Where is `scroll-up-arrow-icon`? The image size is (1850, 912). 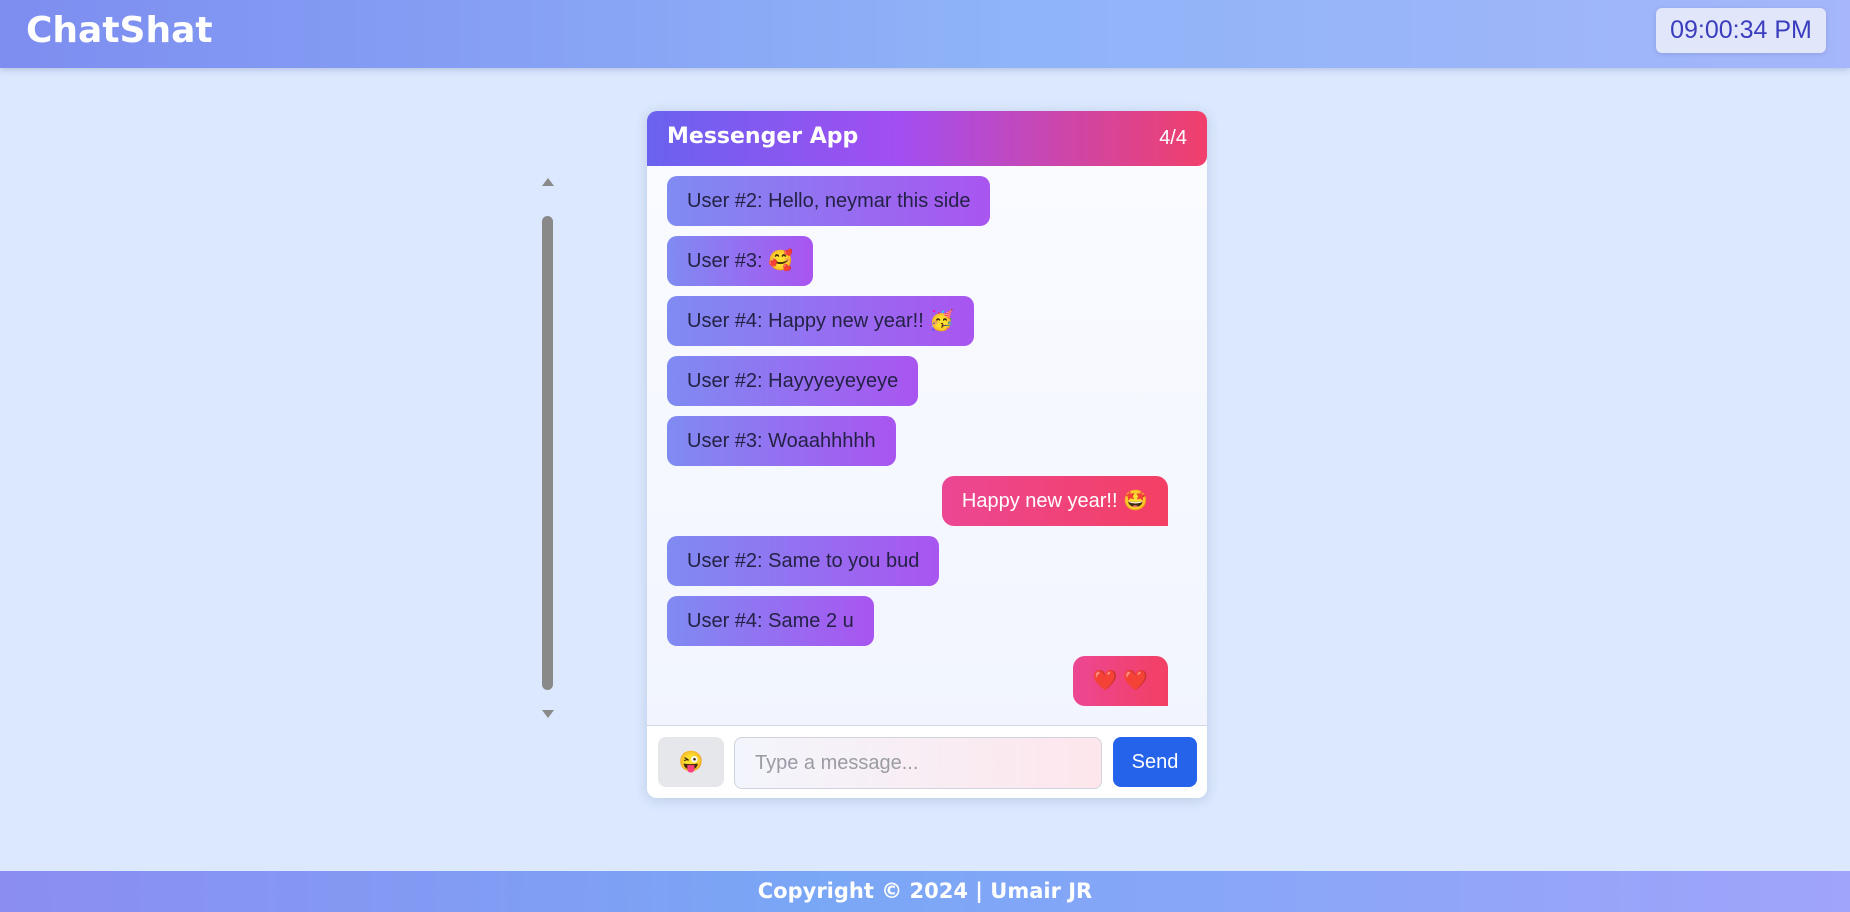 scroll-up-arrow-icon is located at coordinates (548, 182).